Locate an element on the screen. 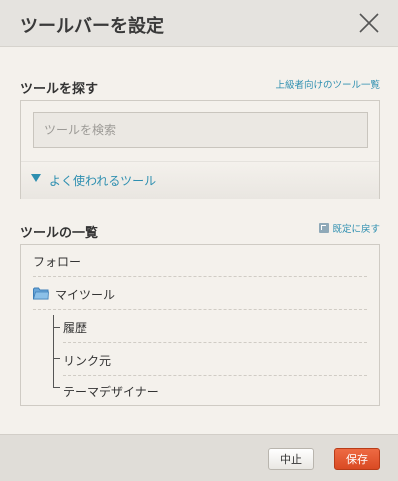 This screenshot has height=481, width=398. cancel-button: 中止 is located at coordinates (291, 459).